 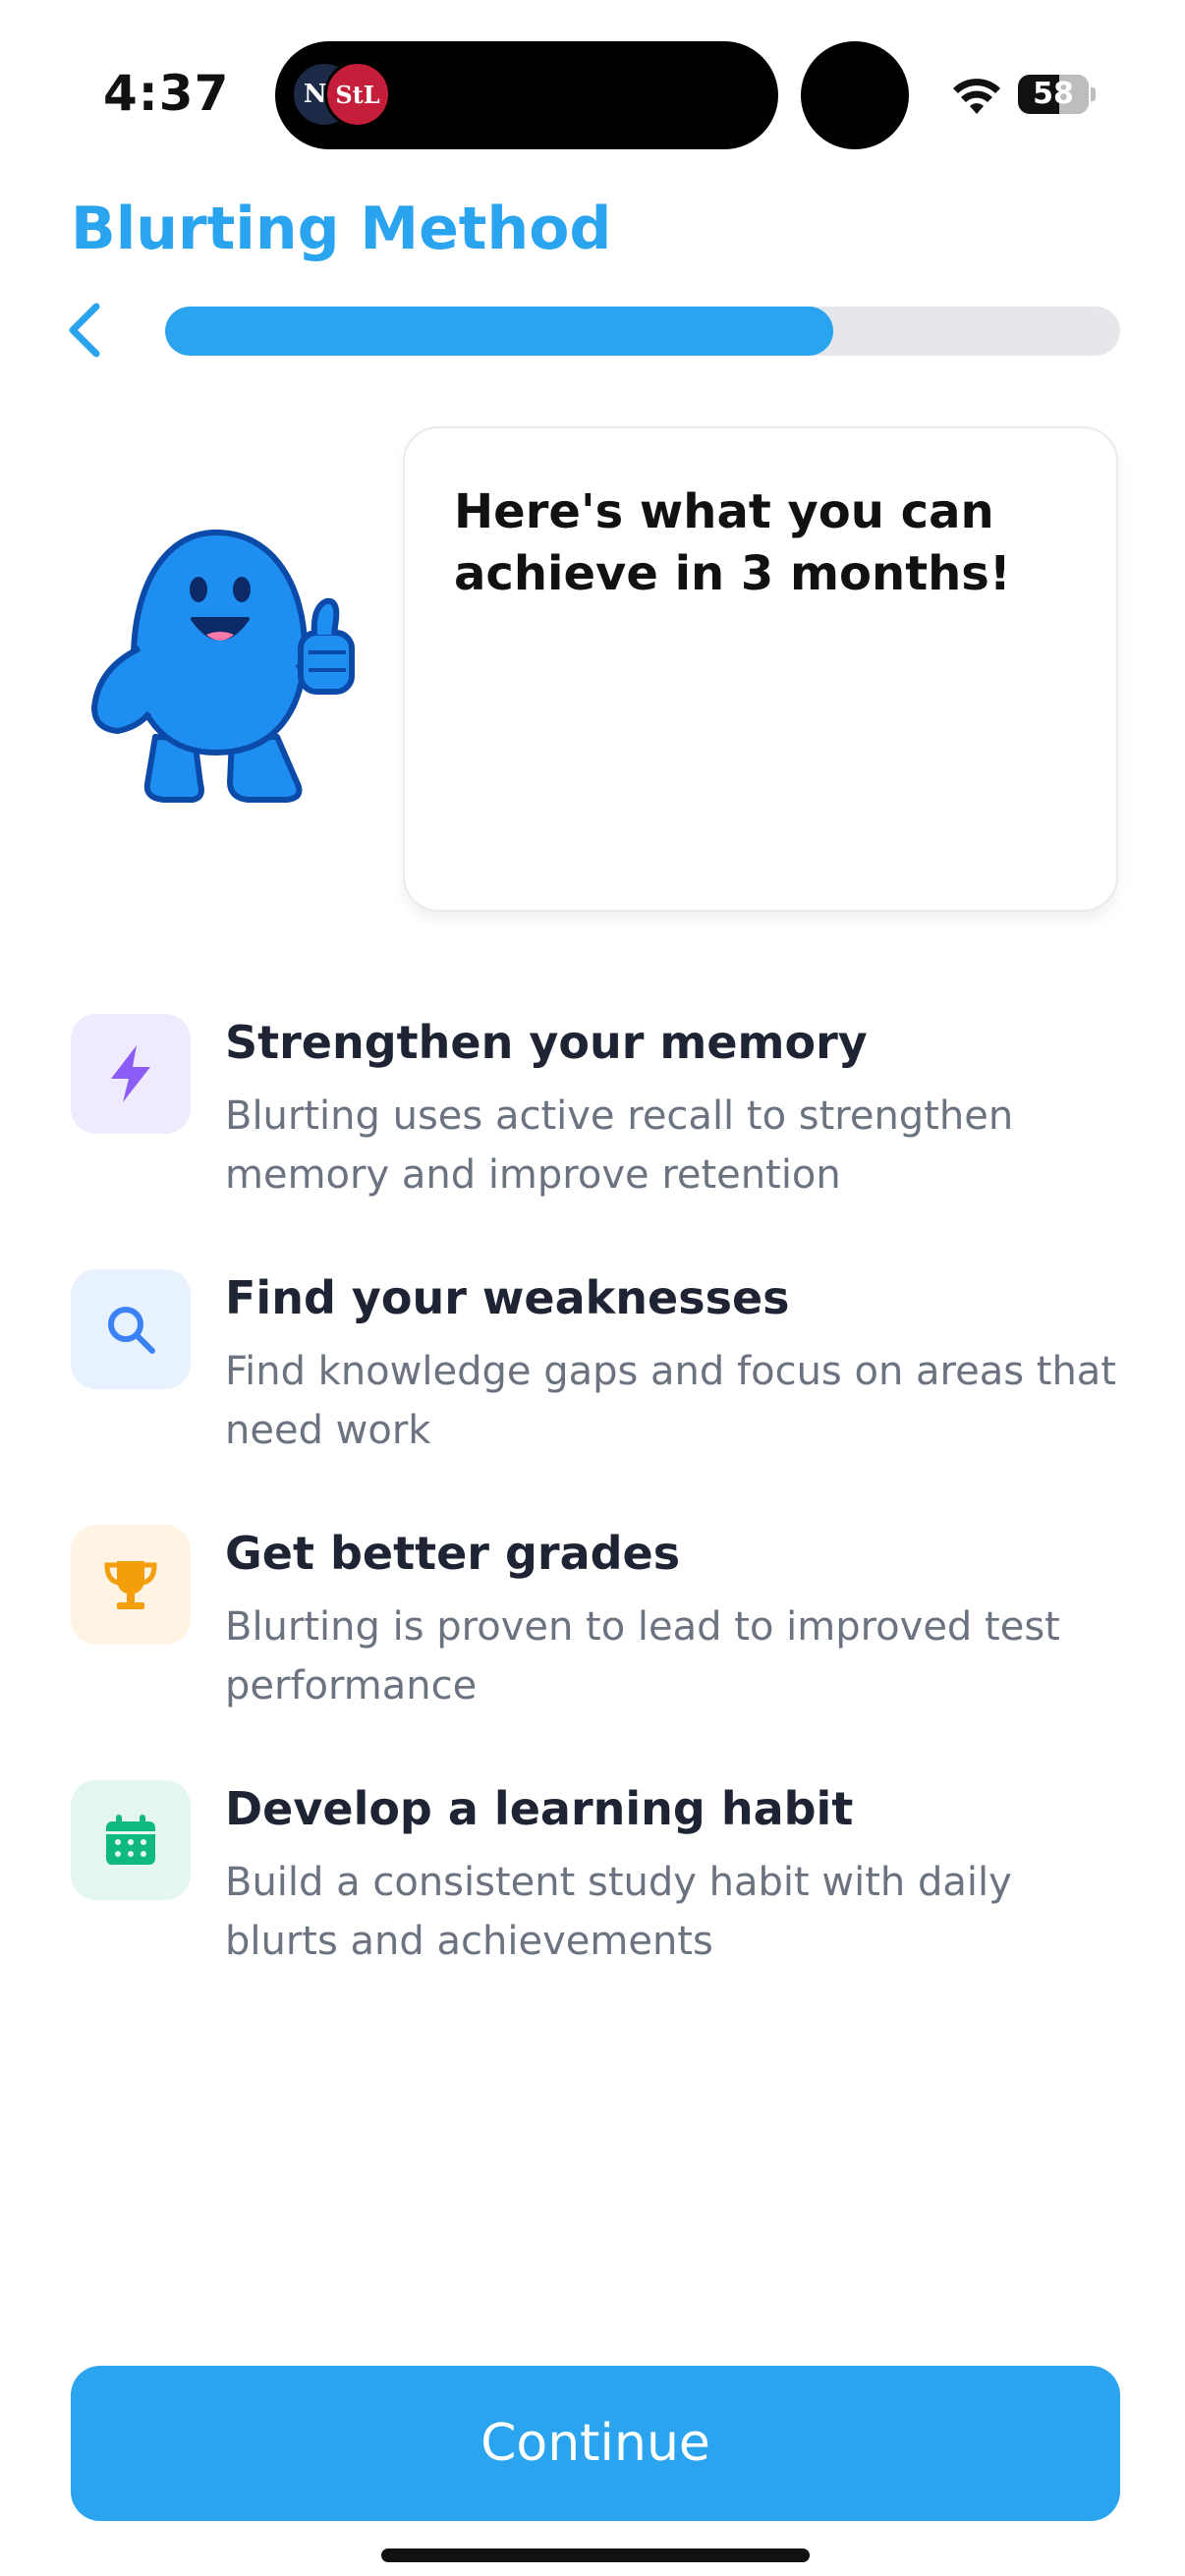 I want to click on calendar-icon, so click(x=131, y=1840).